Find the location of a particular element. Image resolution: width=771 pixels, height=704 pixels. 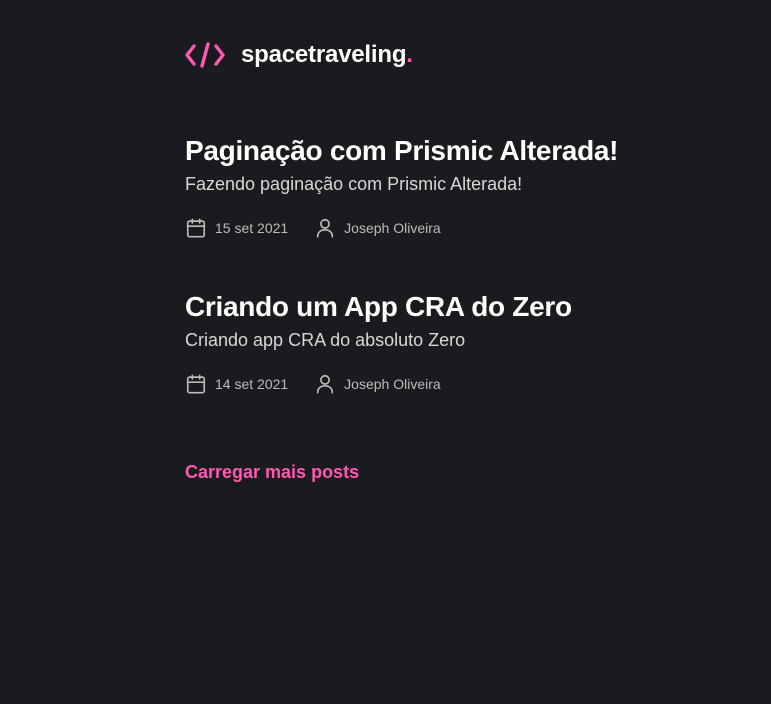

post-date-text: 15 set 2021 is located at coordinates (252, 228).